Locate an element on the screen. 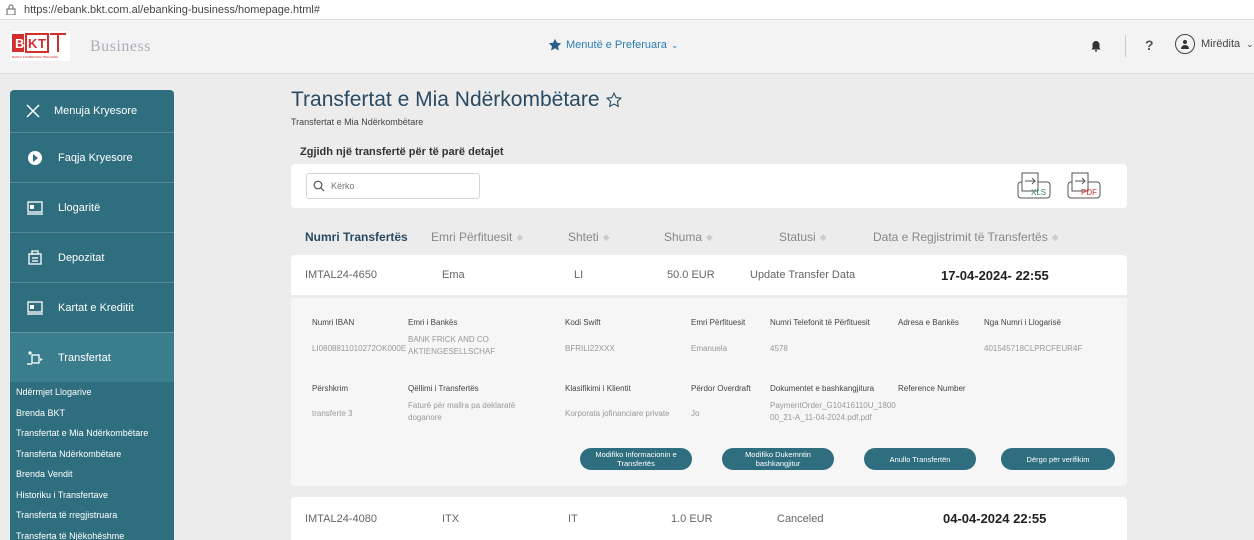 The image size is (1254, 540). detail-value: Jo is located at coordinates (695, 413).